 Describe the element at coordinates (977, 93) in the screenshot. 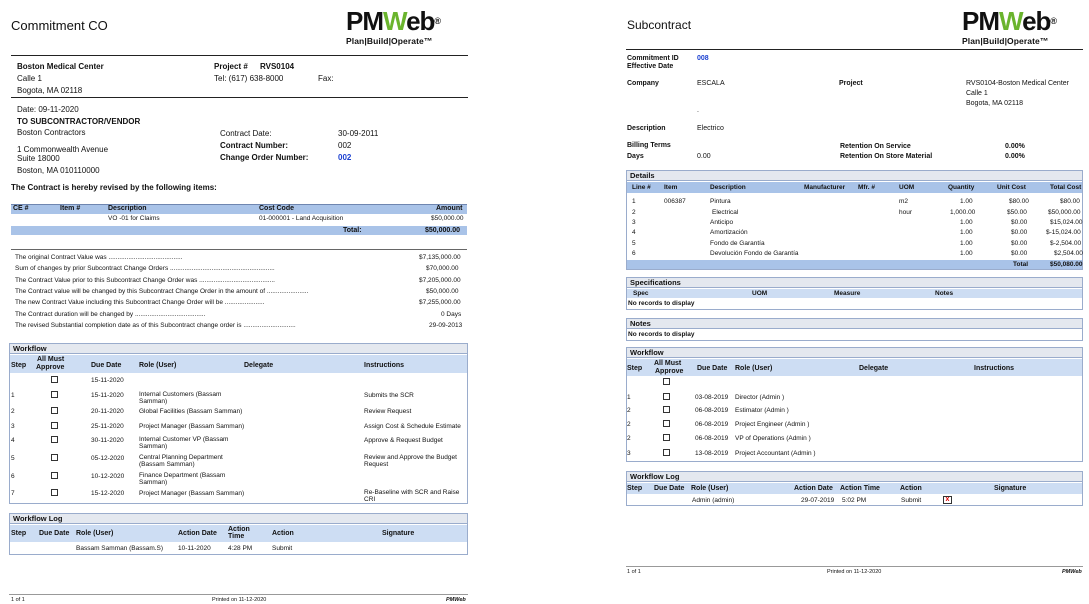

I see `project-address: Calle 1` at that location.